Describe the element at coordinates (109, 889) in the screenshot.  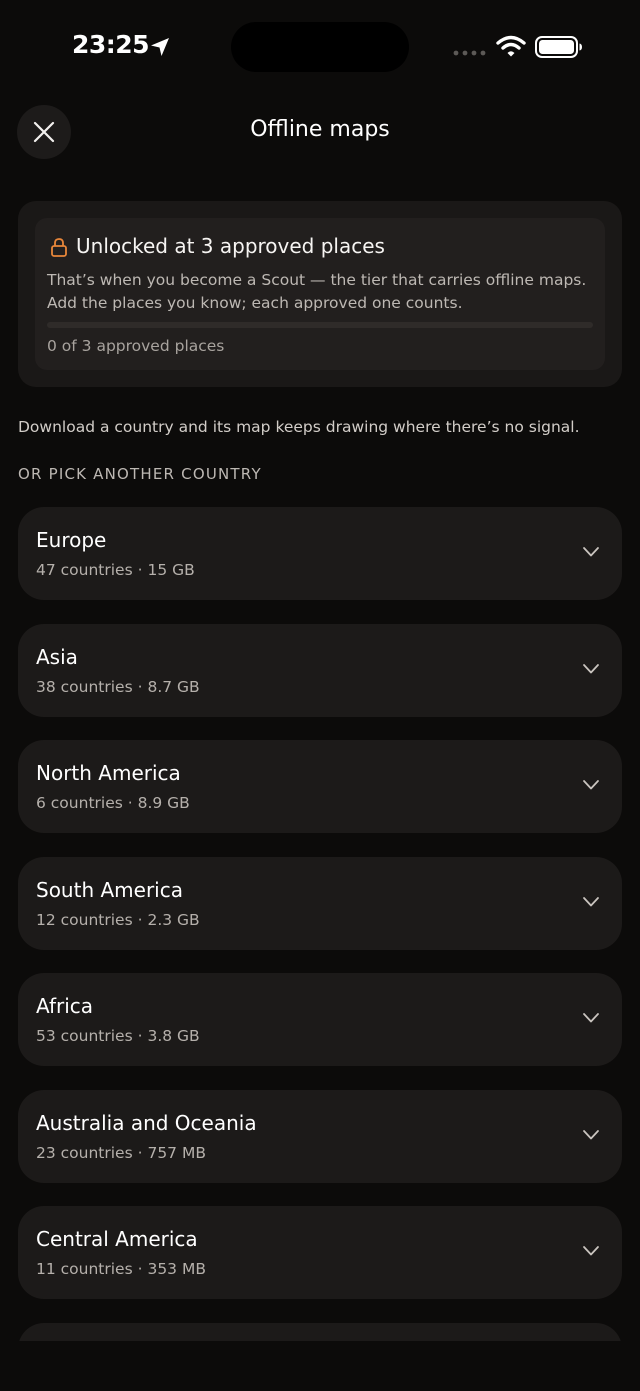
I see `region-name: South America` at that location.